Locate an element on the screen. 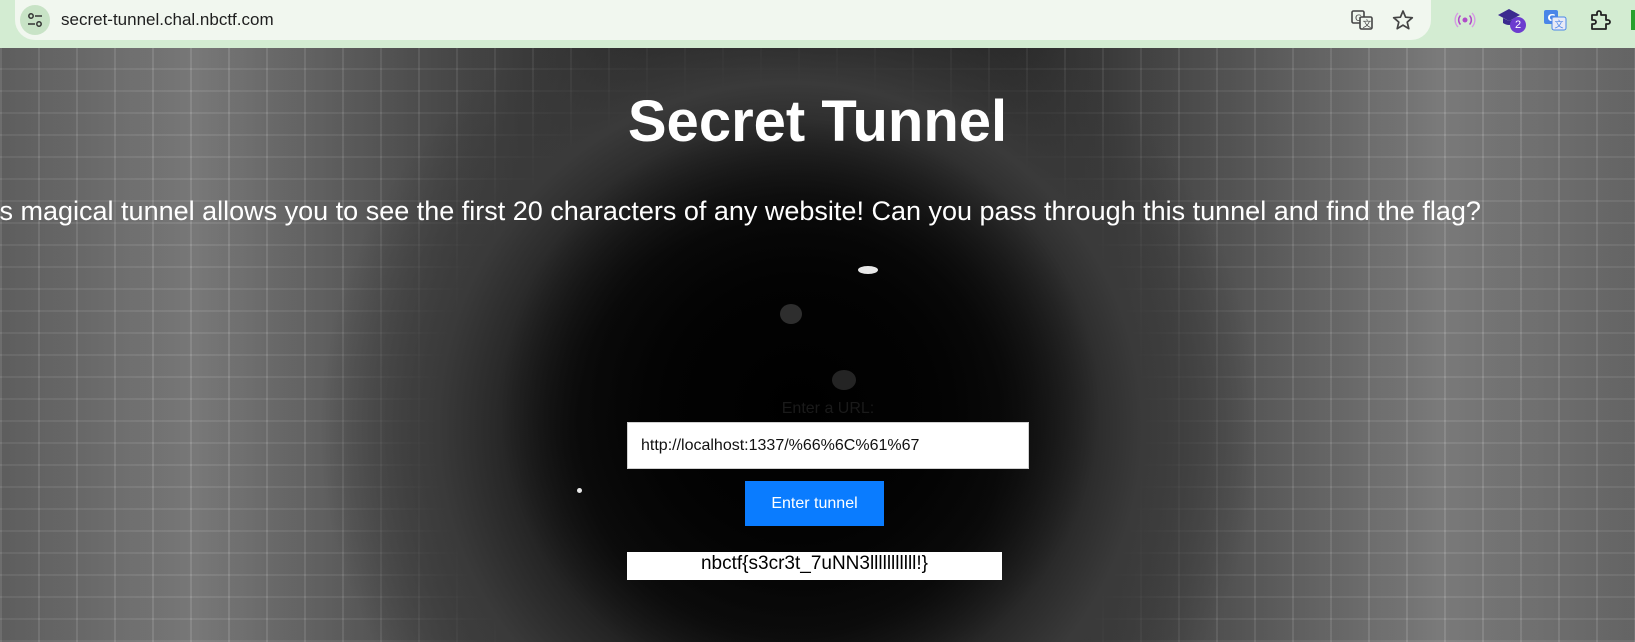 This screenshot has height=642, width=1635. google-translate-extension-icon: G 文 is located at coordinates (1555, 20).